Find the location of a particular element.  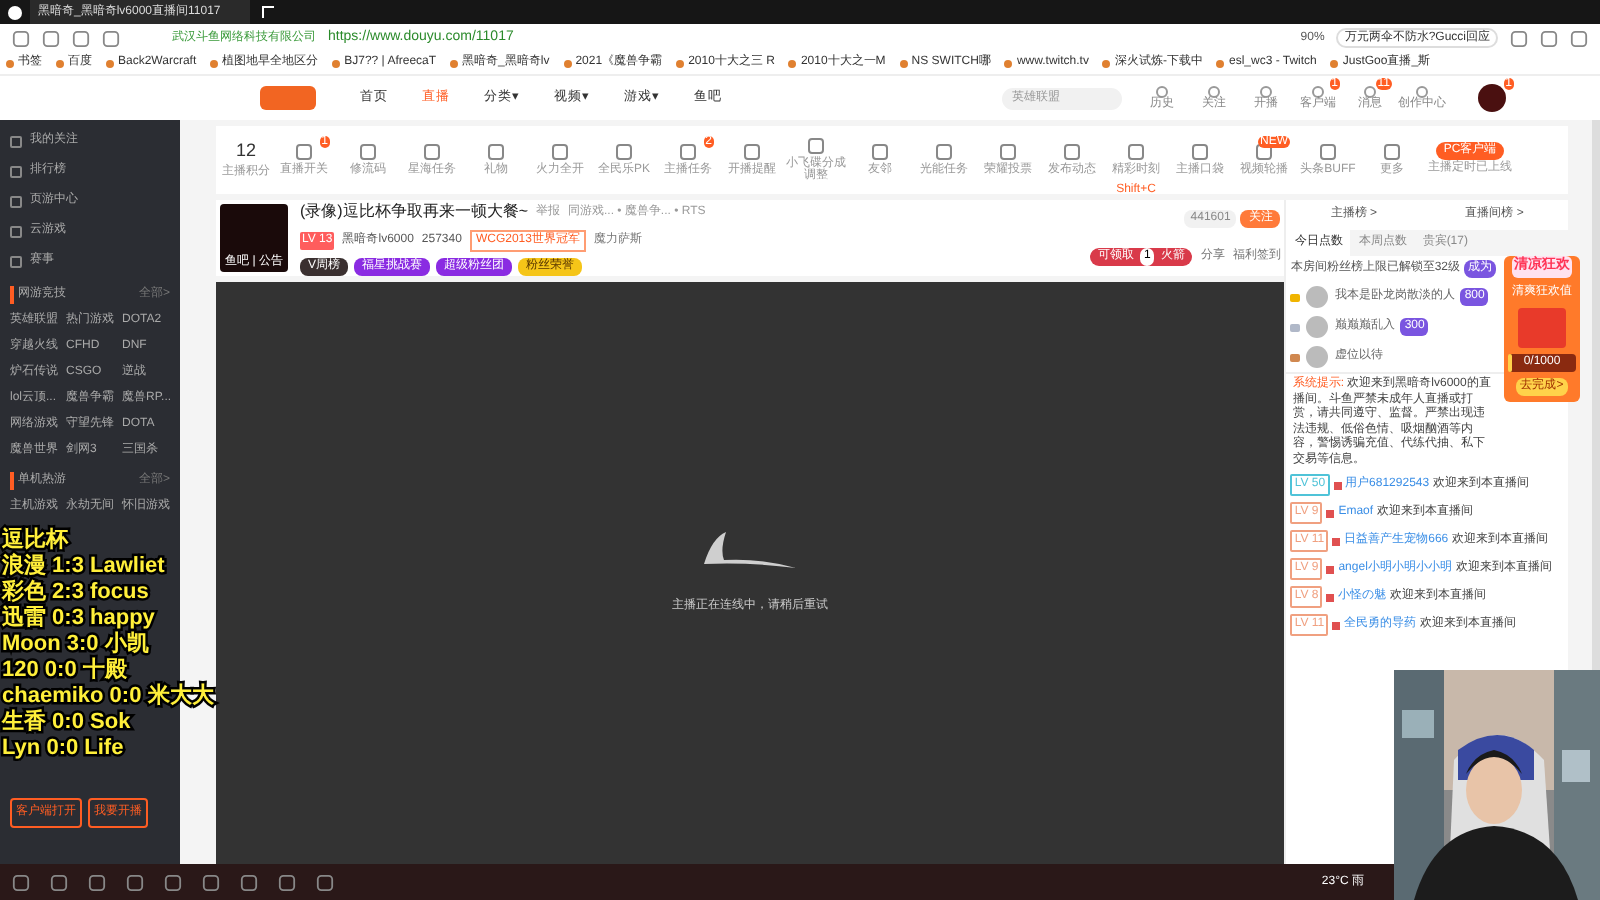

new-tab-icon is located at coordinates (268, 12).